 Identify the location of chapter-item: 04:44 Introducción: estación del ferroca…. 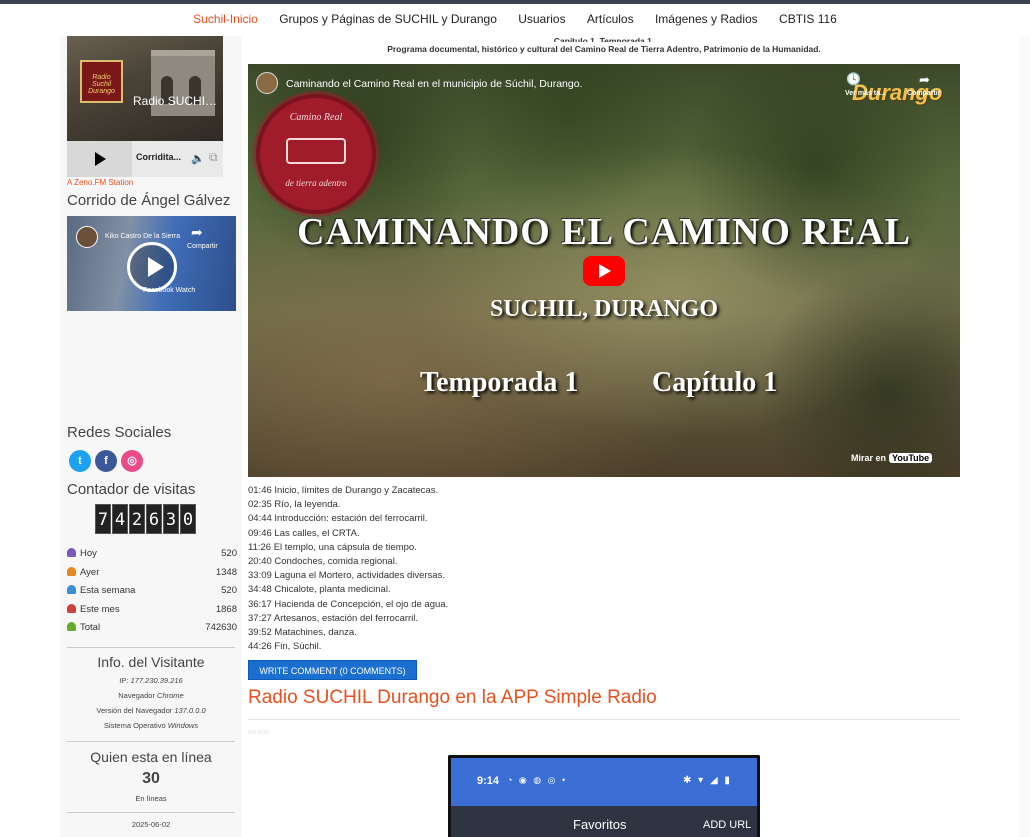
(338, 519).